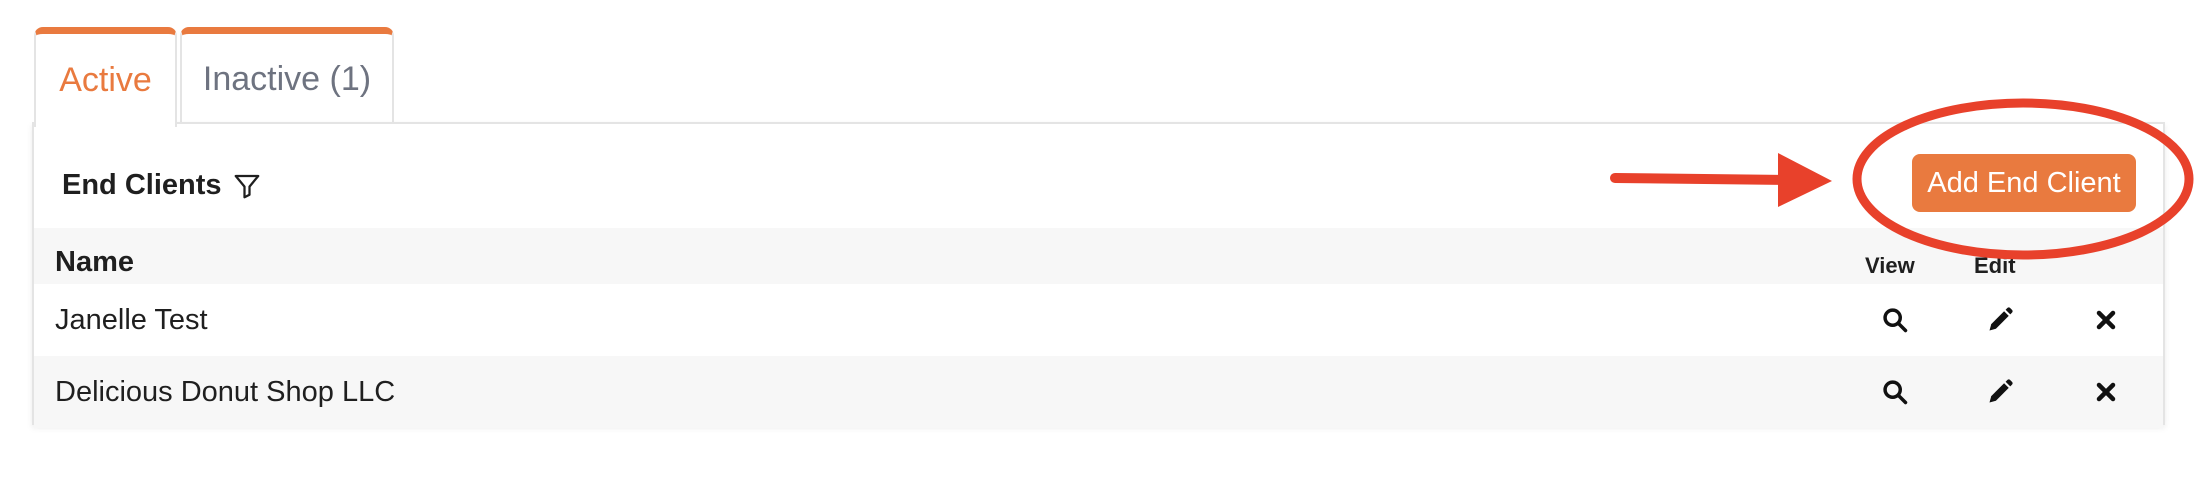  I want to click on panel-title: End Clients, so click(162, 185).